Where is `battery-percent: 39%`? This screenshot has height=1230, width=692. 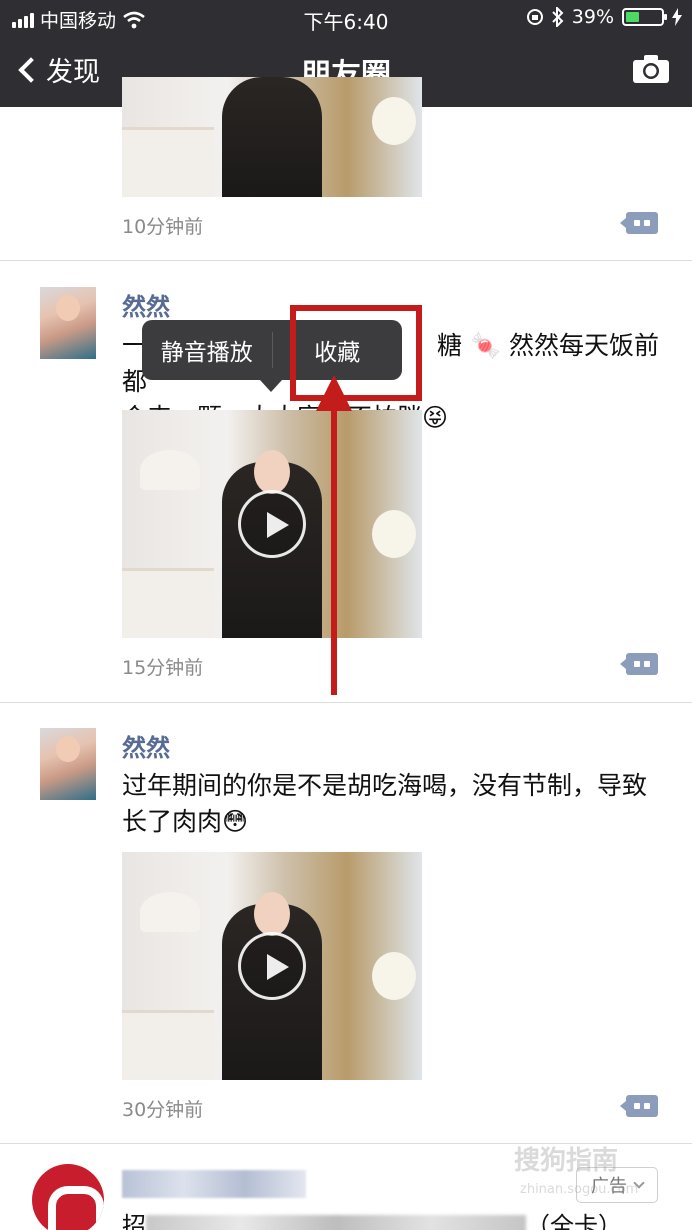
battery-percent: 39% is located at coordinates (592, 17).